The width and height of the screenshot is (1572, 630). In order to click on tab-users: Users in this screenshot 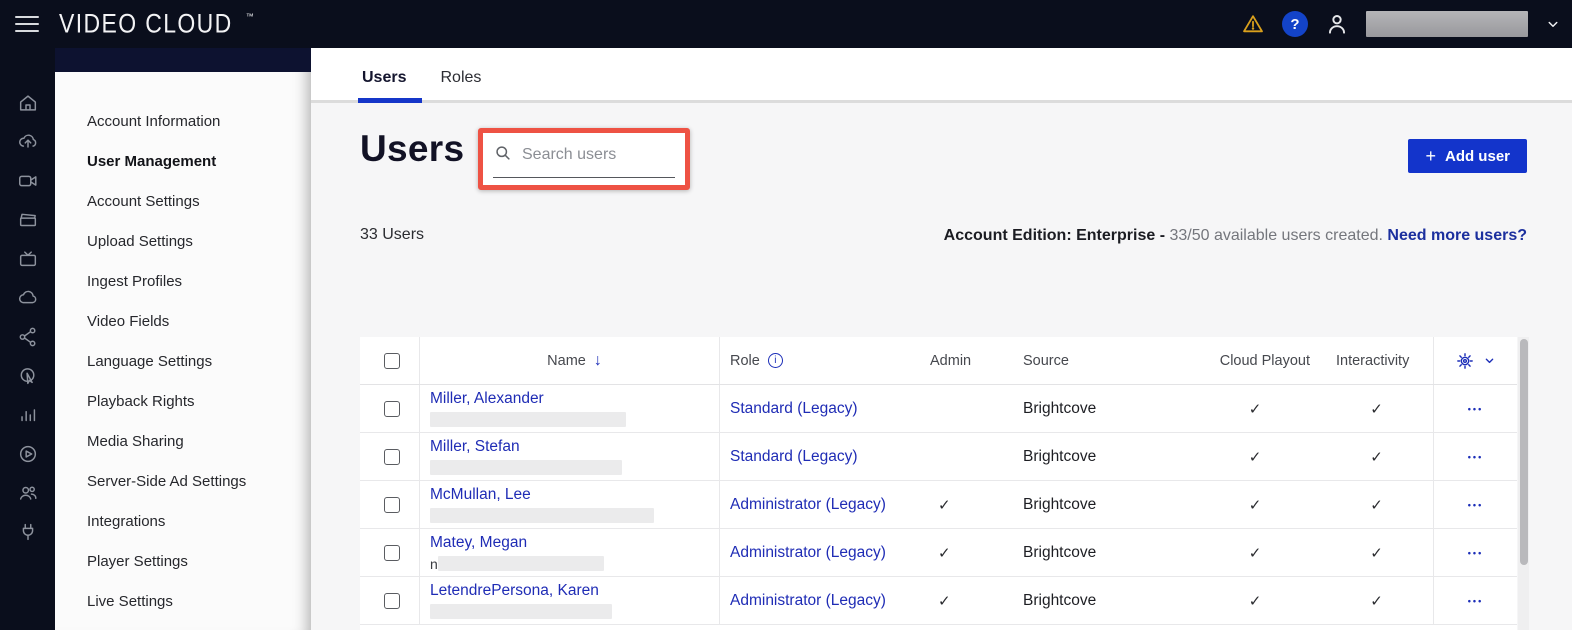, I will do `click(390, 86)`.